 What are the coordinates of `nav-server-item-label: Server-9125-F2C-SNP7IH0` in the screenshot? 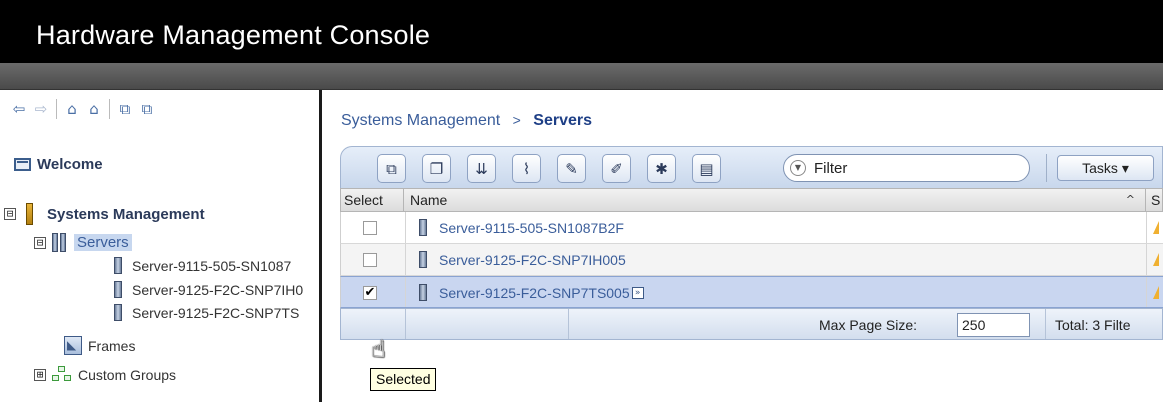 It's located at (218, 289).